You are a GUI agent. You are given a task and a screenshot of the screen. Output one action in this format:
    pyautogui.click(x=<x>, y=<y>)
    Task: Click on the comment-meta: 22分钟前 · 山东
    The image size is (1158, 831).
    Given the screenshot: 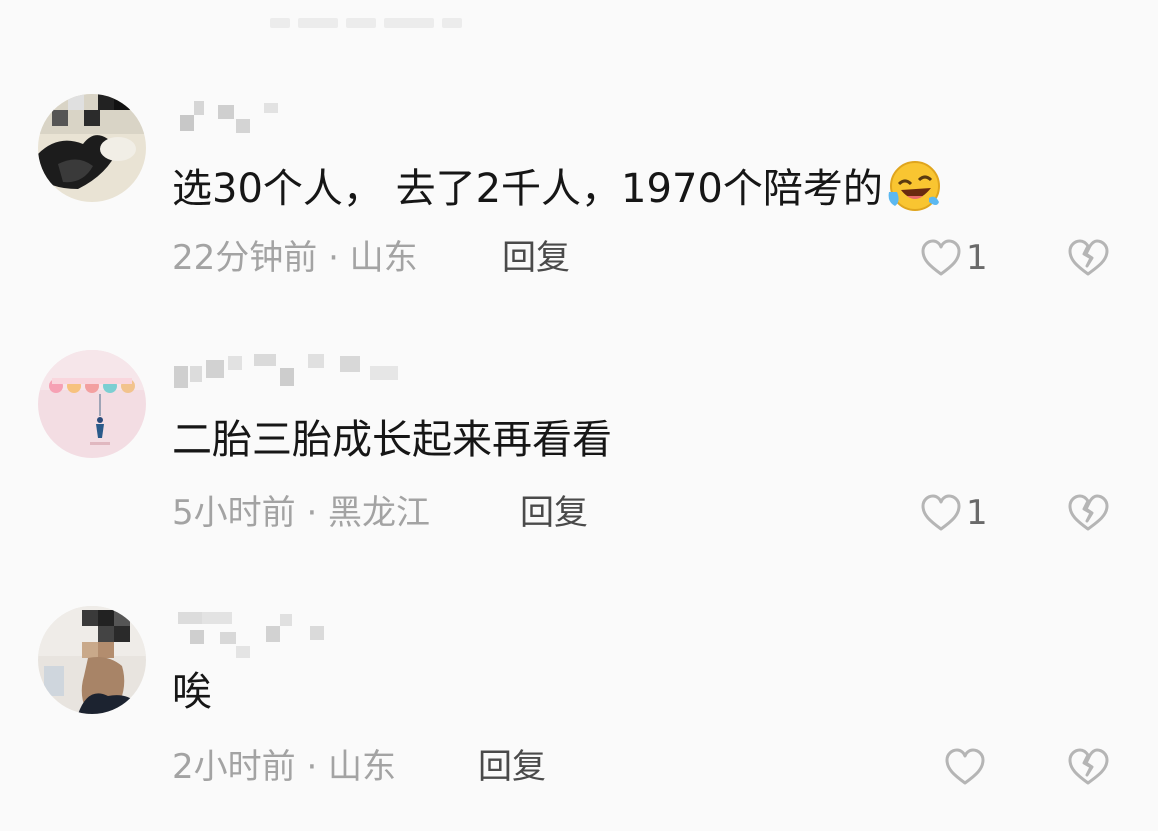 What is the action you would take?
    pyautogui.click(x=295, y=258)
    